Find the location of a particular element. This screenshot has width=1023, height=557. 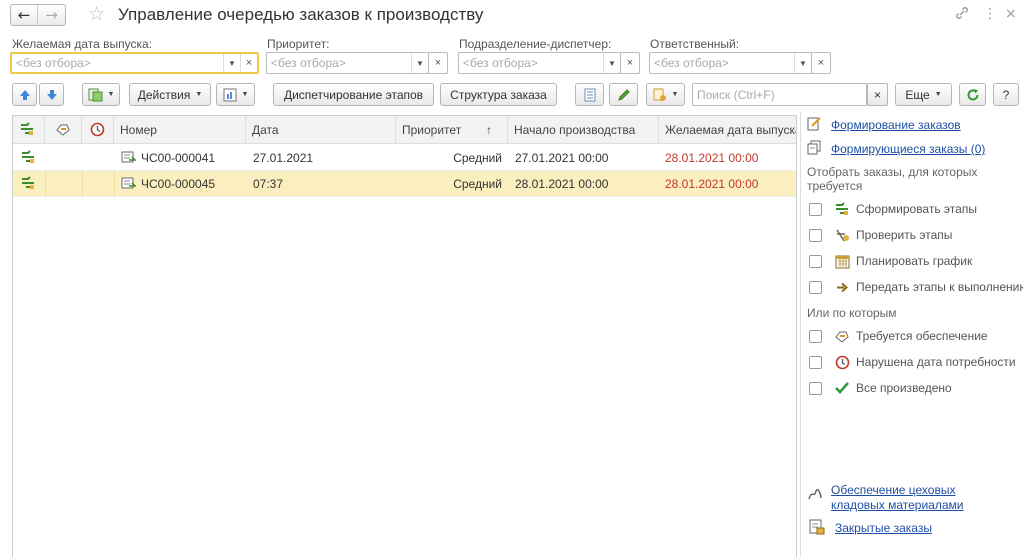

actions-button: Действия ▼ is located at coordinates (170, 94).